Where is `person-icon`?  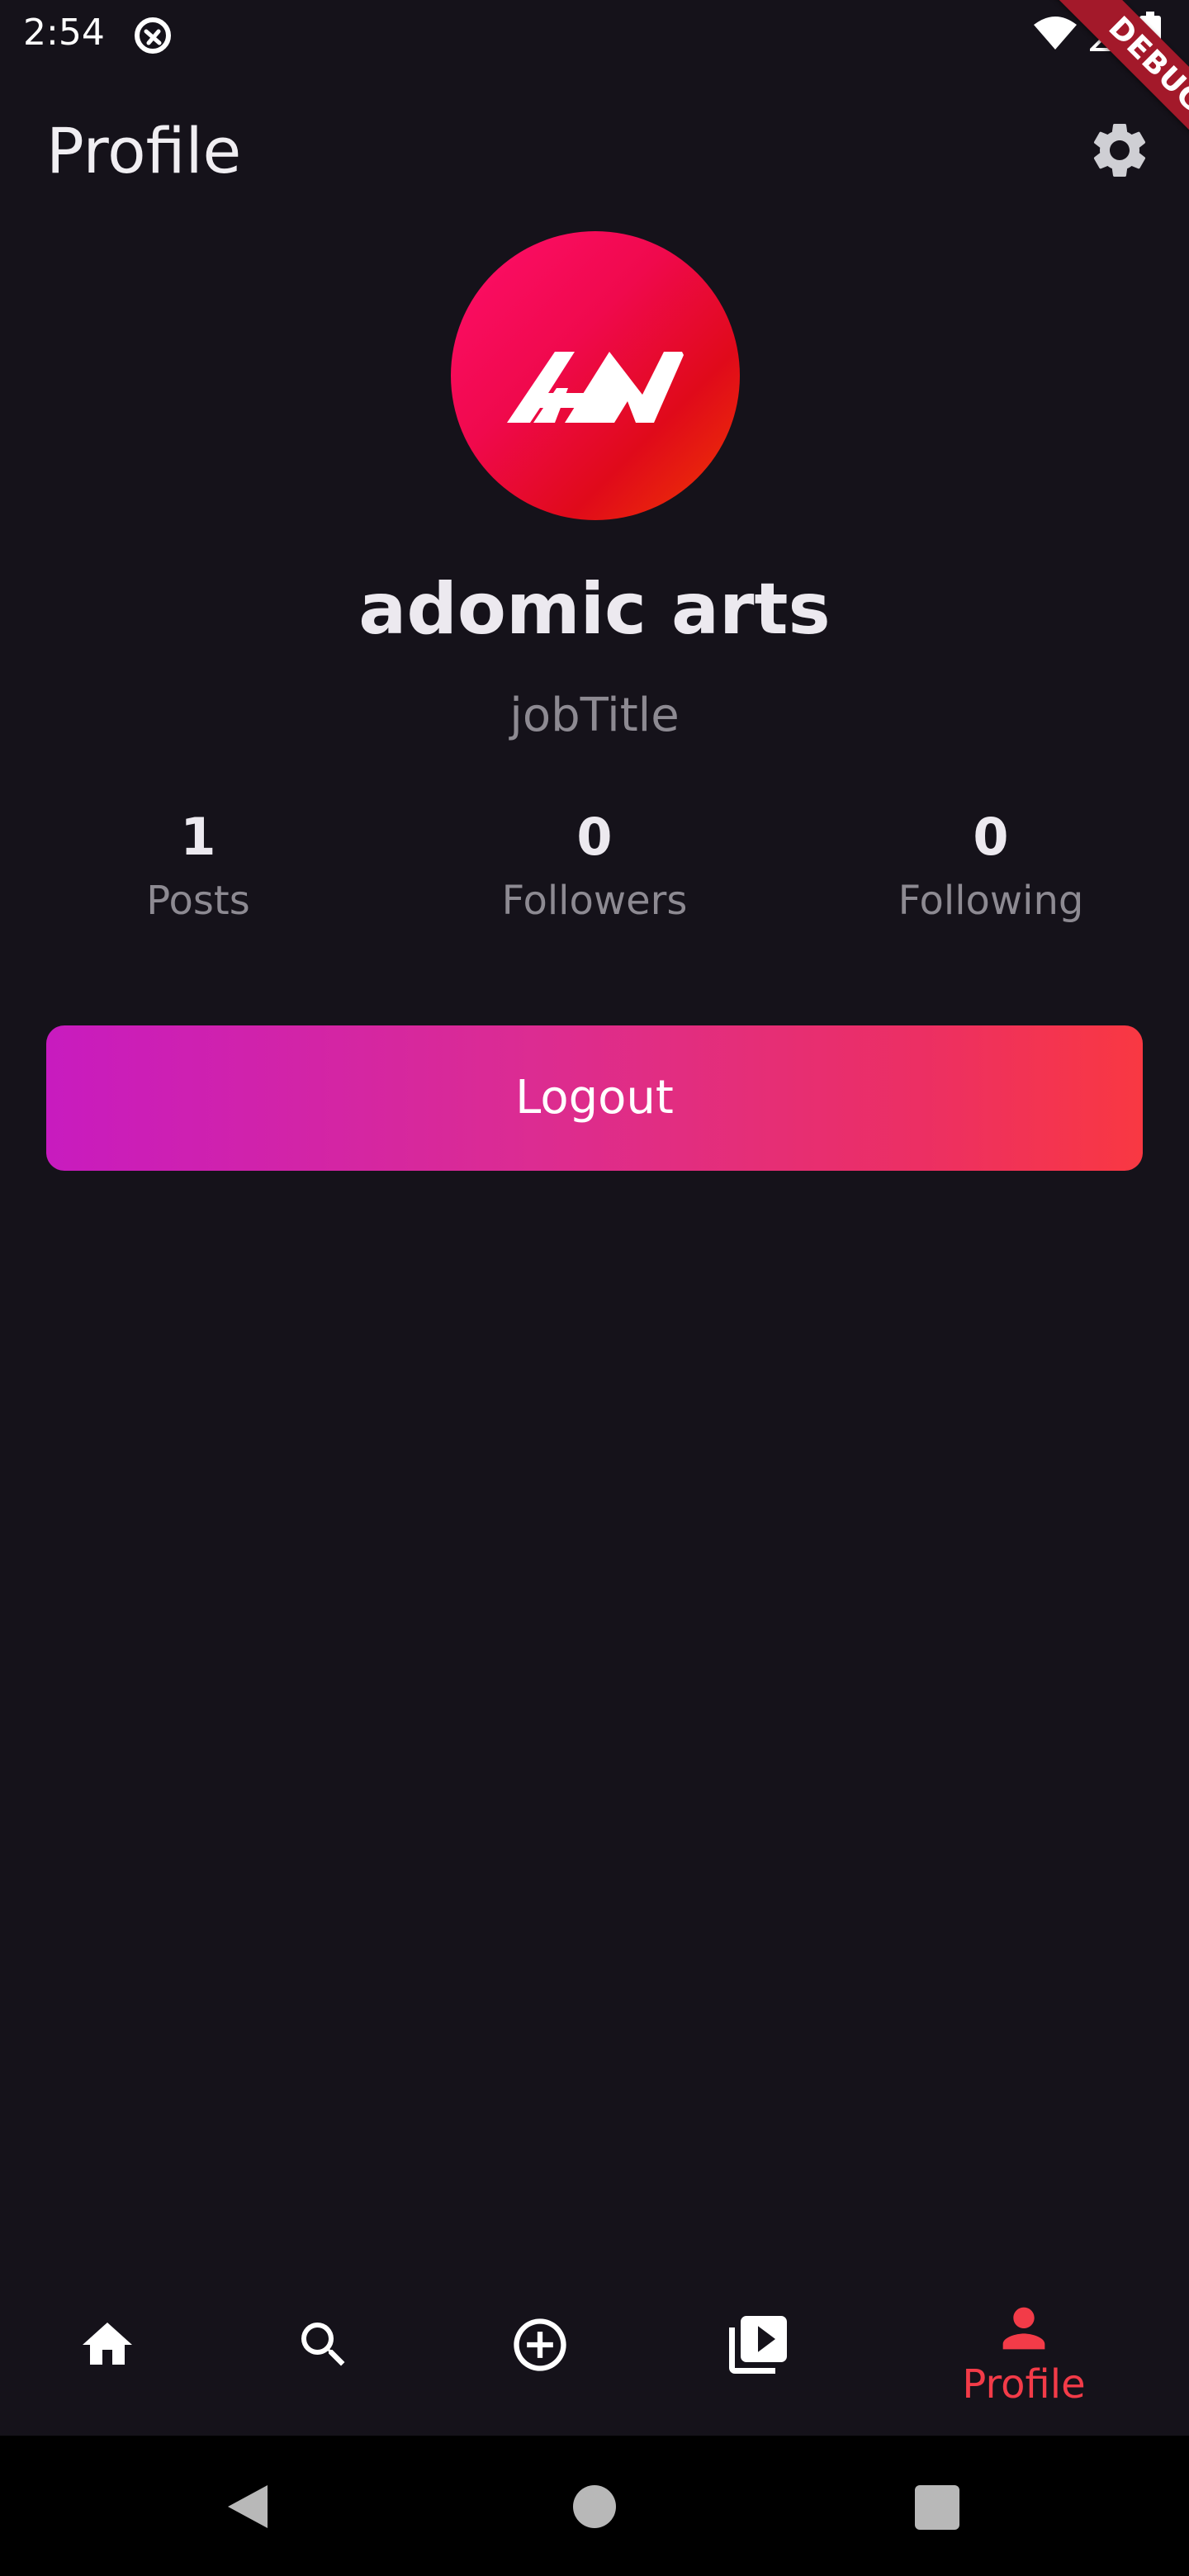
person-icon is located at coordinates (1023, 2328).